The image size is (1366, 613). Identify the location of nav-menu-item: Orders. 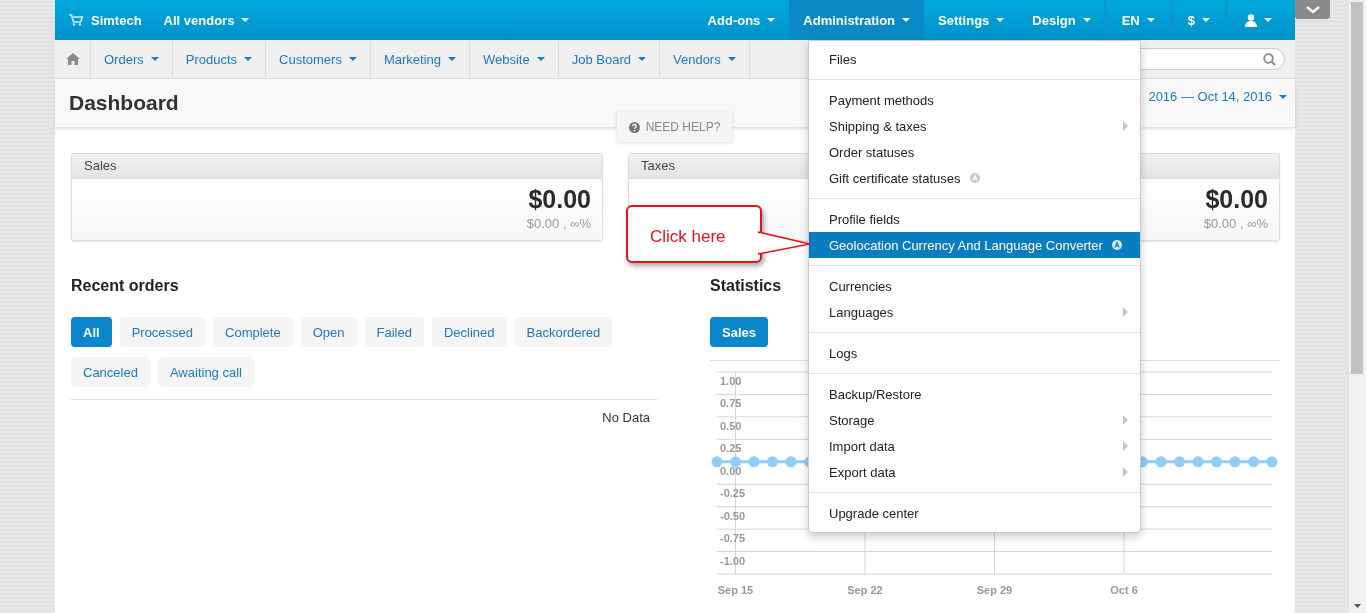
(132, 59).